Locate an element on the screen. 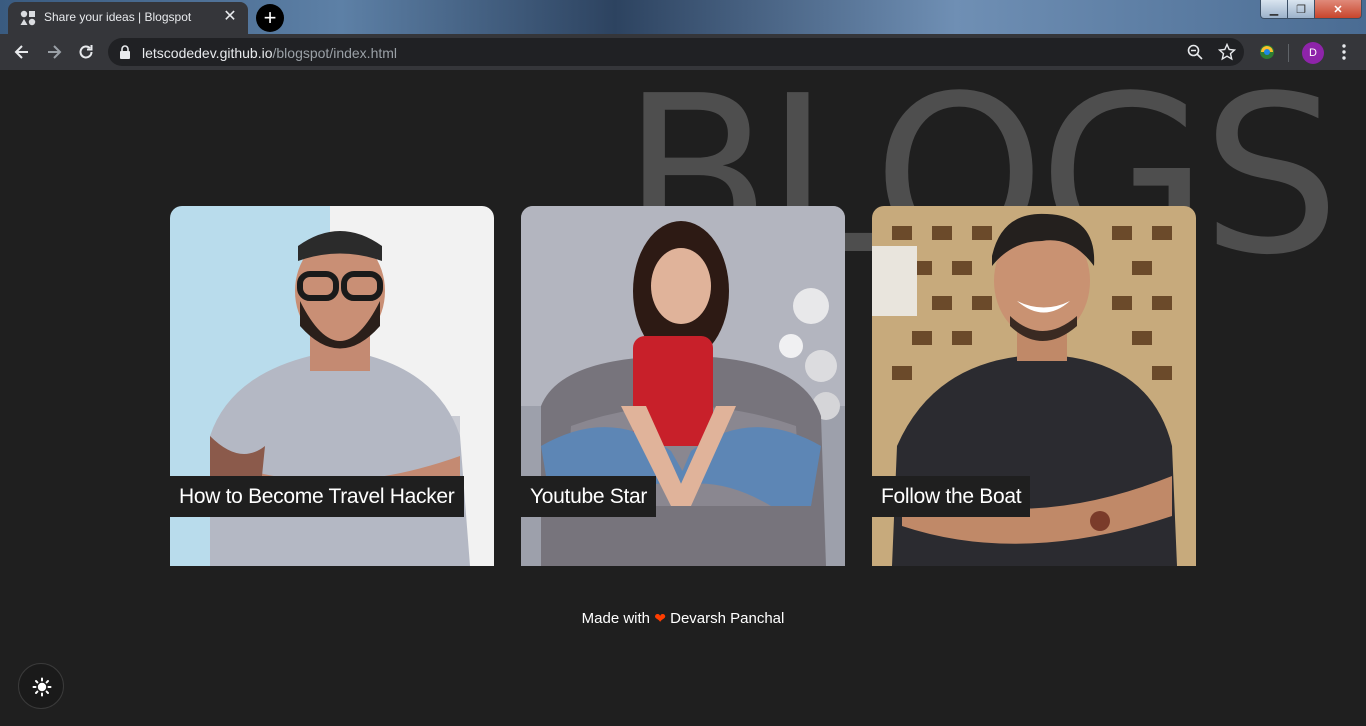 This screenshot has height=726, width=1366. new-tab-button: + is located at coordinates (270, 18).